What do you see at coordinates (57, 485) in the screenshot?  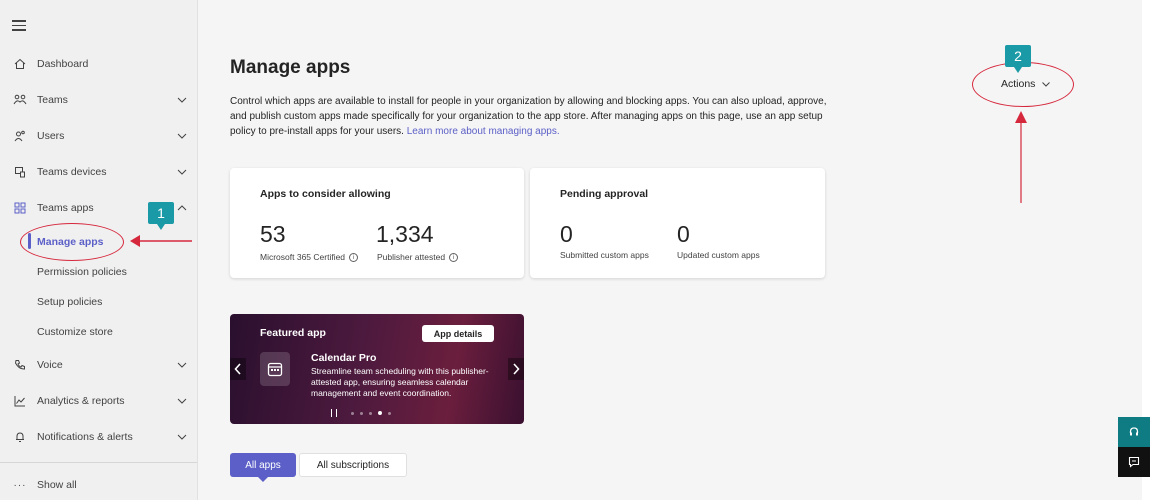 I see `sidebar-item-label: Show all` at bounding box center [57, 485].